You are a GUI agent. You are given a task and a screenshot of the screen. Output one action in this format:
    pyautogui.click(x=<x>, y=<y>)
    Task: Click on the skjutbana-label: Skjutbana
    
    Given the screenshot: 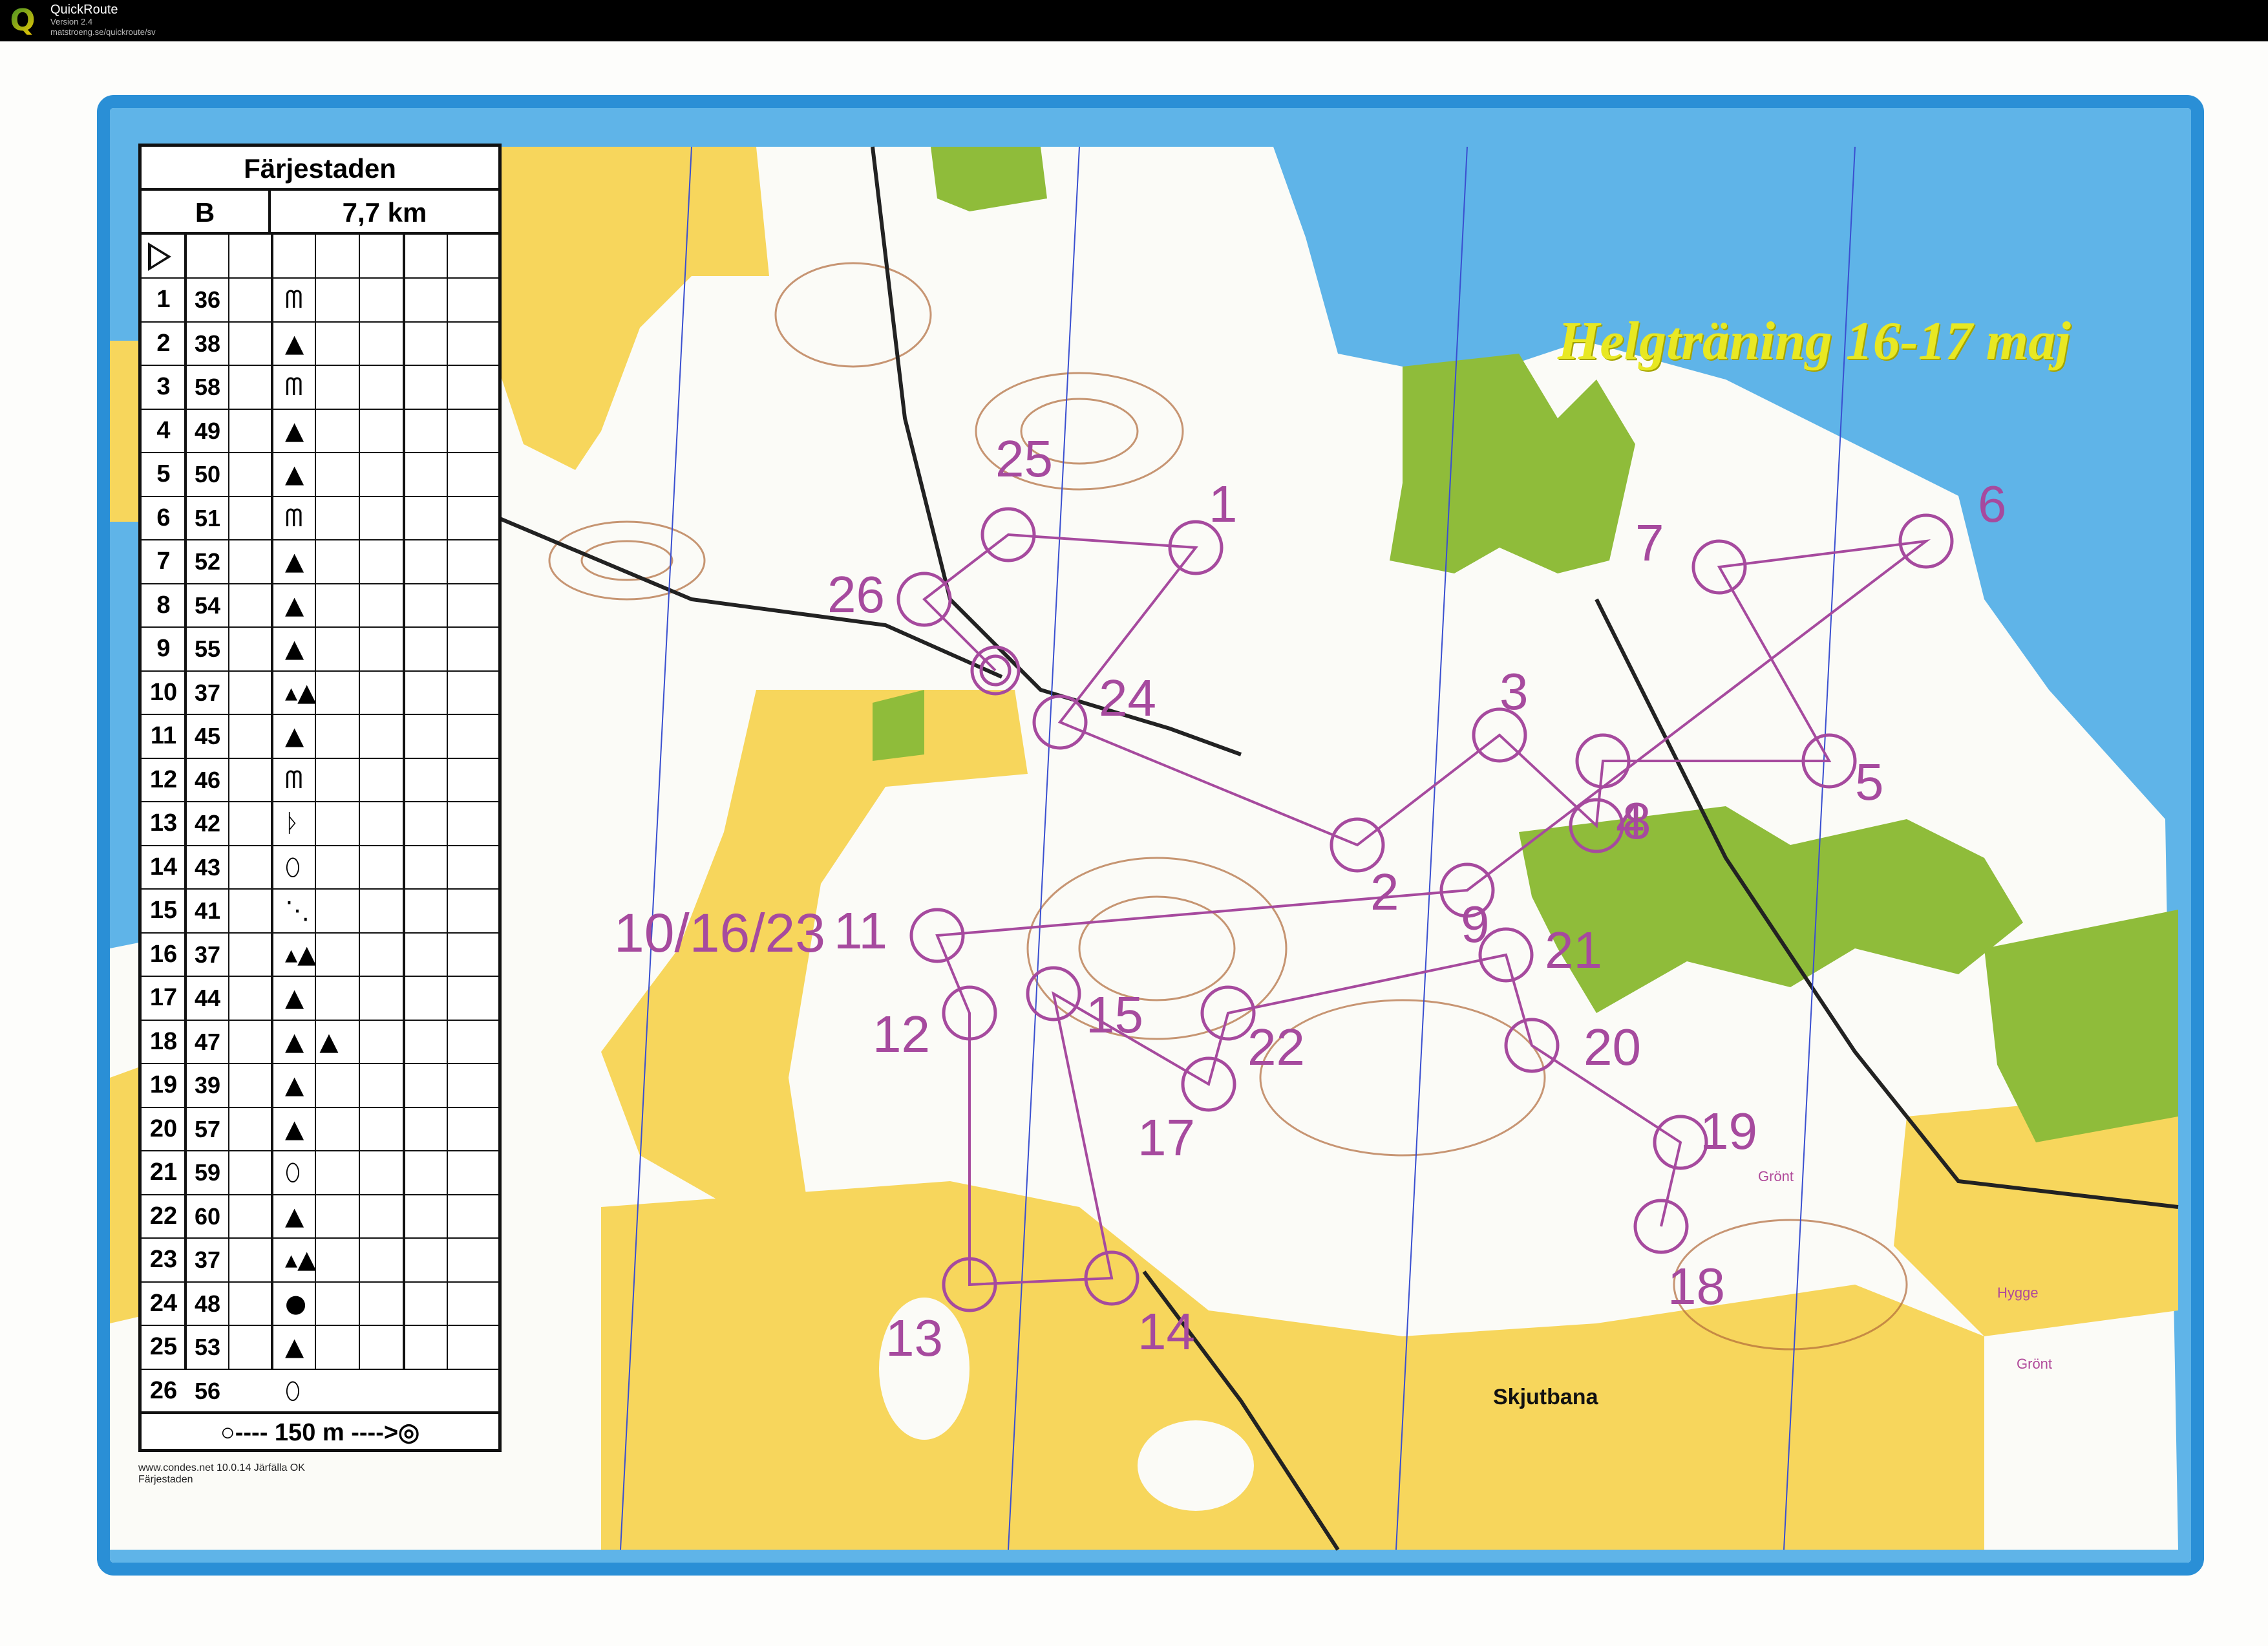 What is the action you would take?
    pyautogui.click(x=1545, y=1397)
    